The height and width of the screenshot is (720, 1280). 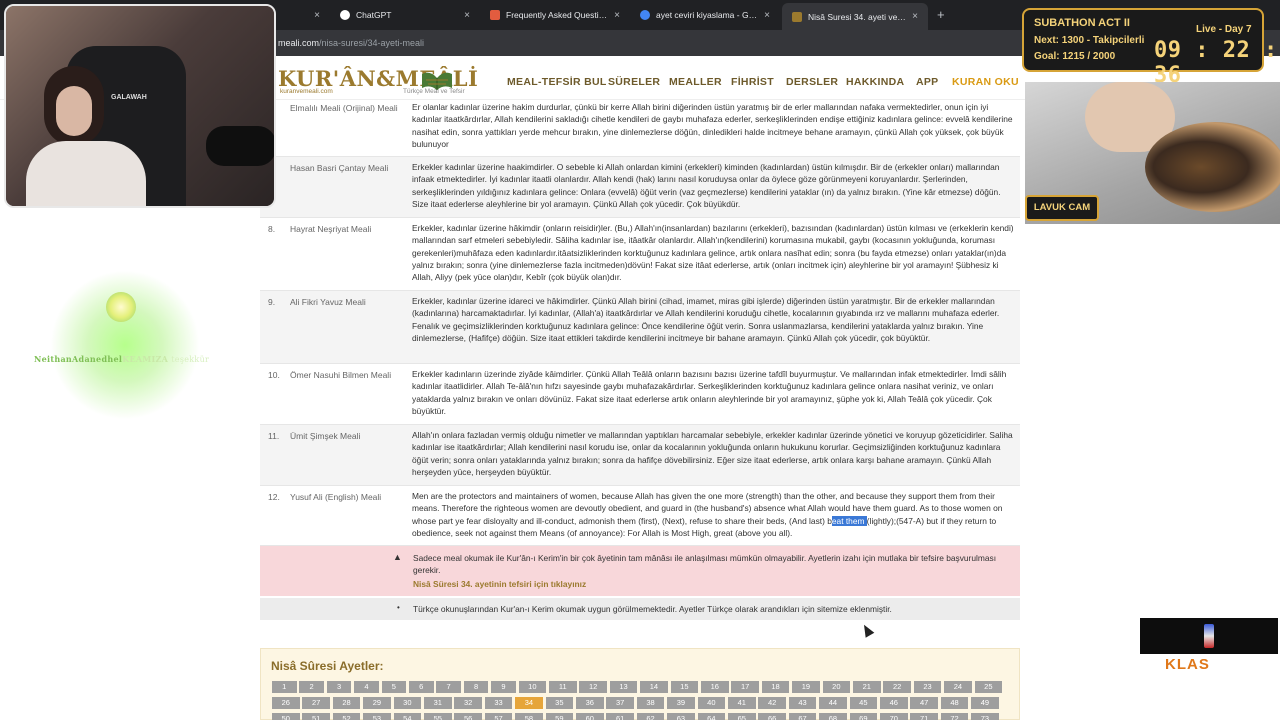 What do you see at coordinates (924, 703) in the screenshot?
I see `ayet-button-47: 47` at bounding box center [924, 703].